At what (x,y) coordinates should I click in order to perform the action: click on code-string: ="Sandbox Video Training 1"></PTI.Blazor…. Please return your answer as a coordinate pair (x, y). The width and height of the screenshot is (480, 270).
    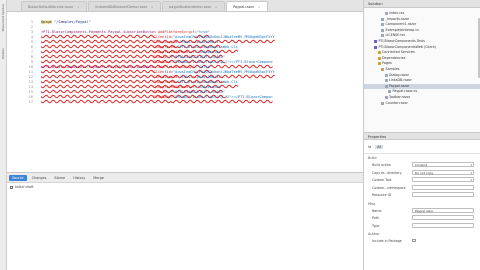
    Looking at the image, I should click on (221, 62).